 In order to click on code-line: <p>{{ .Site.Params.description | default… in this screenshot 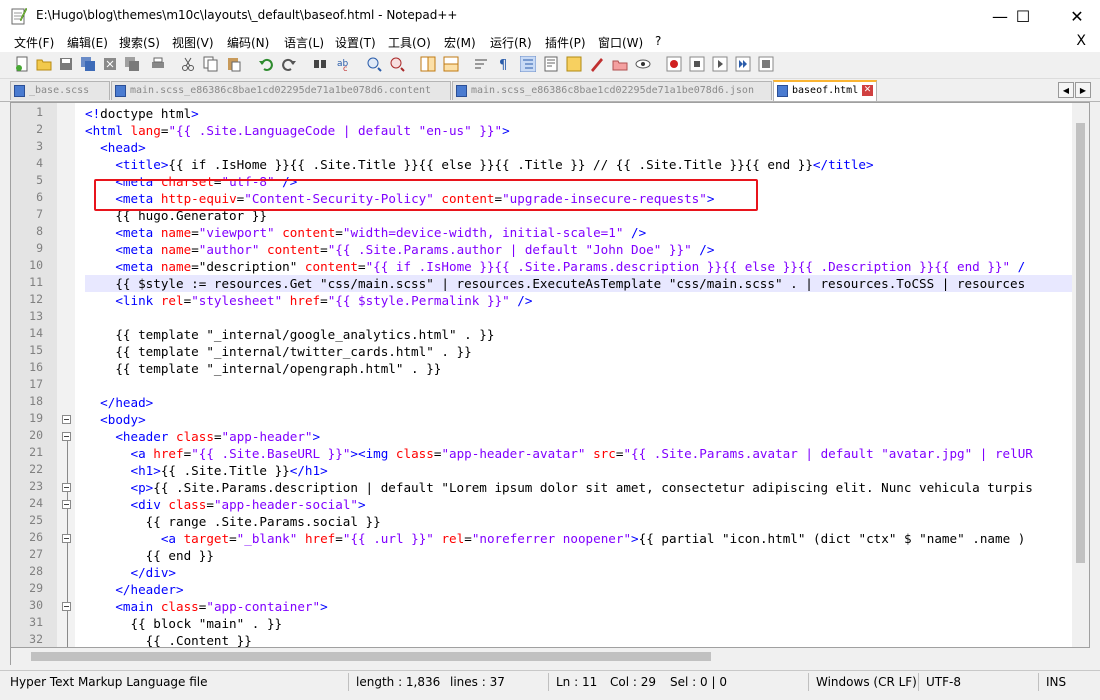, I will do `click(559, 487)`.